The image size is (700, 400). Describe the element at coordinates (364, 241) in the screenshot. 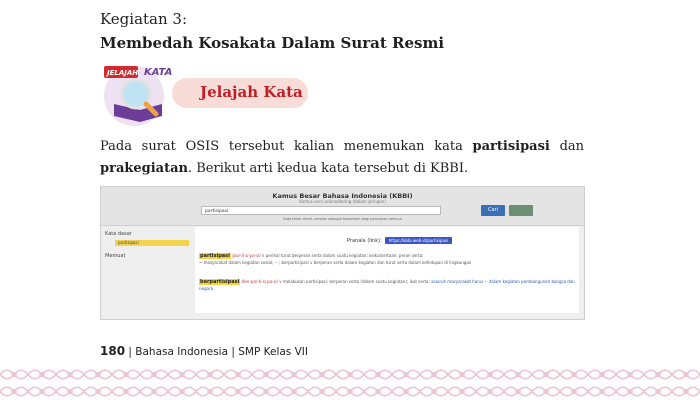

I see `pranala-label: Pranala (link):` at that location.